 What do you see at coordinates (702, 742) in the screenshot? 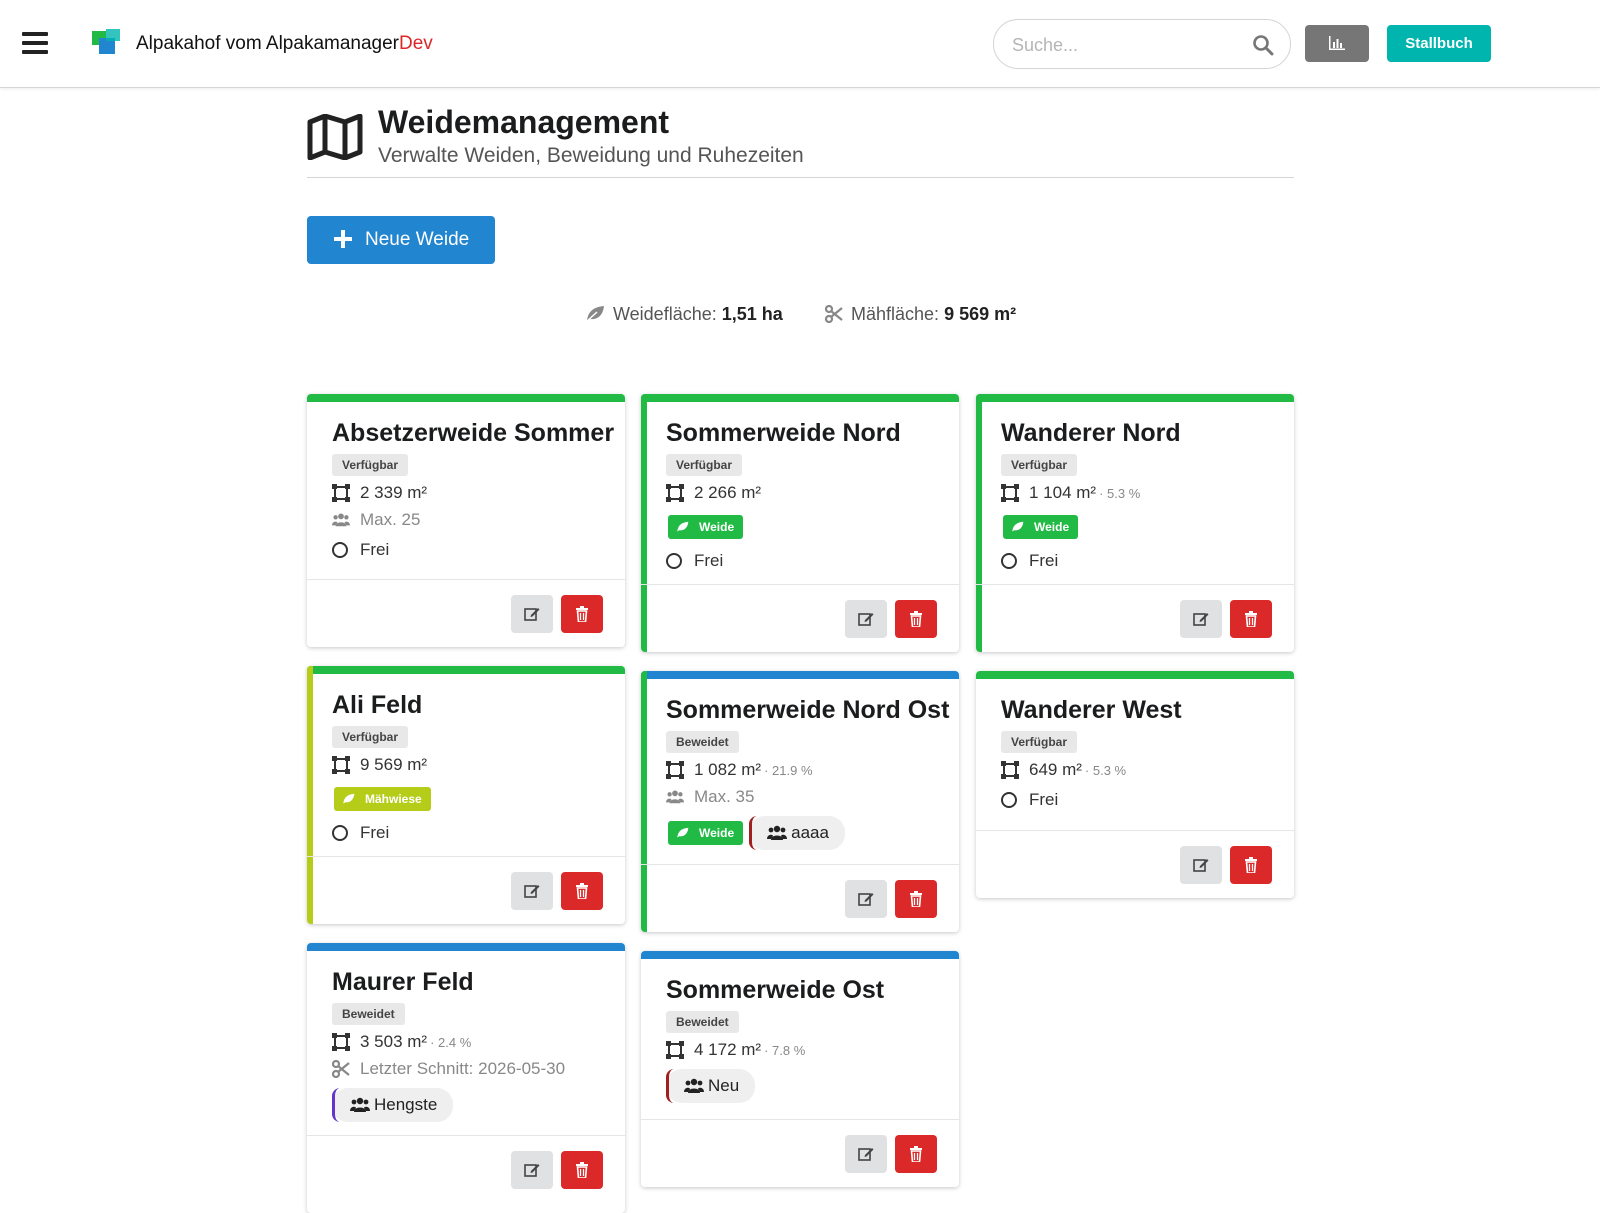
I see `status-badge: Beweidet` at bounding box center [702, 742].